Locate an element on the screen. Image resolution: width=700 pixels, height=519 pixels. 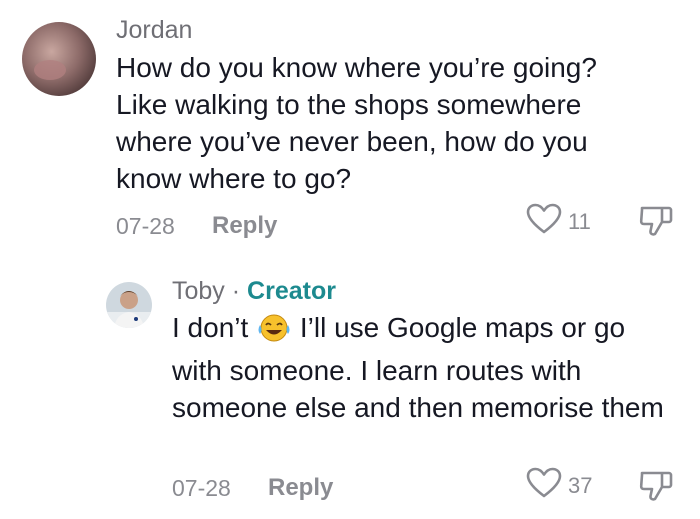
like-button: 37 is located at coordinates (559, 486).